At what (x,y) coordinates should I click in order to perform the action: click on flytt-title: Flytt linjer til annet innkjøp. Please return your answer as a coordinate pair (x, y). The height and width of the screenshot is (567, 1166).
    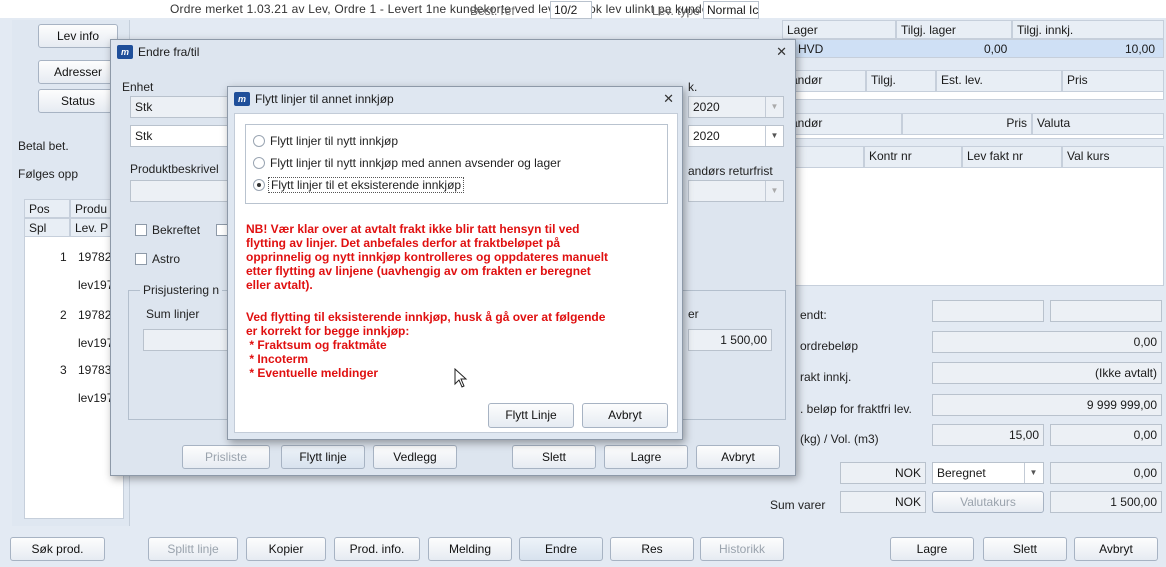
    Looking at the image, I should click on (324, 99).